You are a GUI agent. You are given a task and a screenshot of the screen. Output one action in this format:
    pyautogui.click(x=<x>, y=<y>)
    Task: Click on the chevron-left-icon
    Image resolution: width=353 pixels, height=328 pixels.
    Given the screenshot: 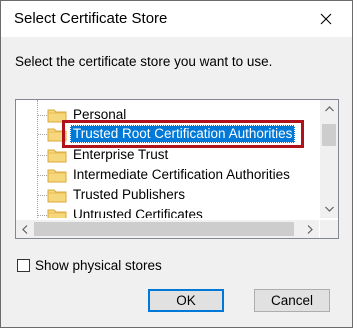 What is the action you would take?
    pyautogui.click(x=25, y=229)
    